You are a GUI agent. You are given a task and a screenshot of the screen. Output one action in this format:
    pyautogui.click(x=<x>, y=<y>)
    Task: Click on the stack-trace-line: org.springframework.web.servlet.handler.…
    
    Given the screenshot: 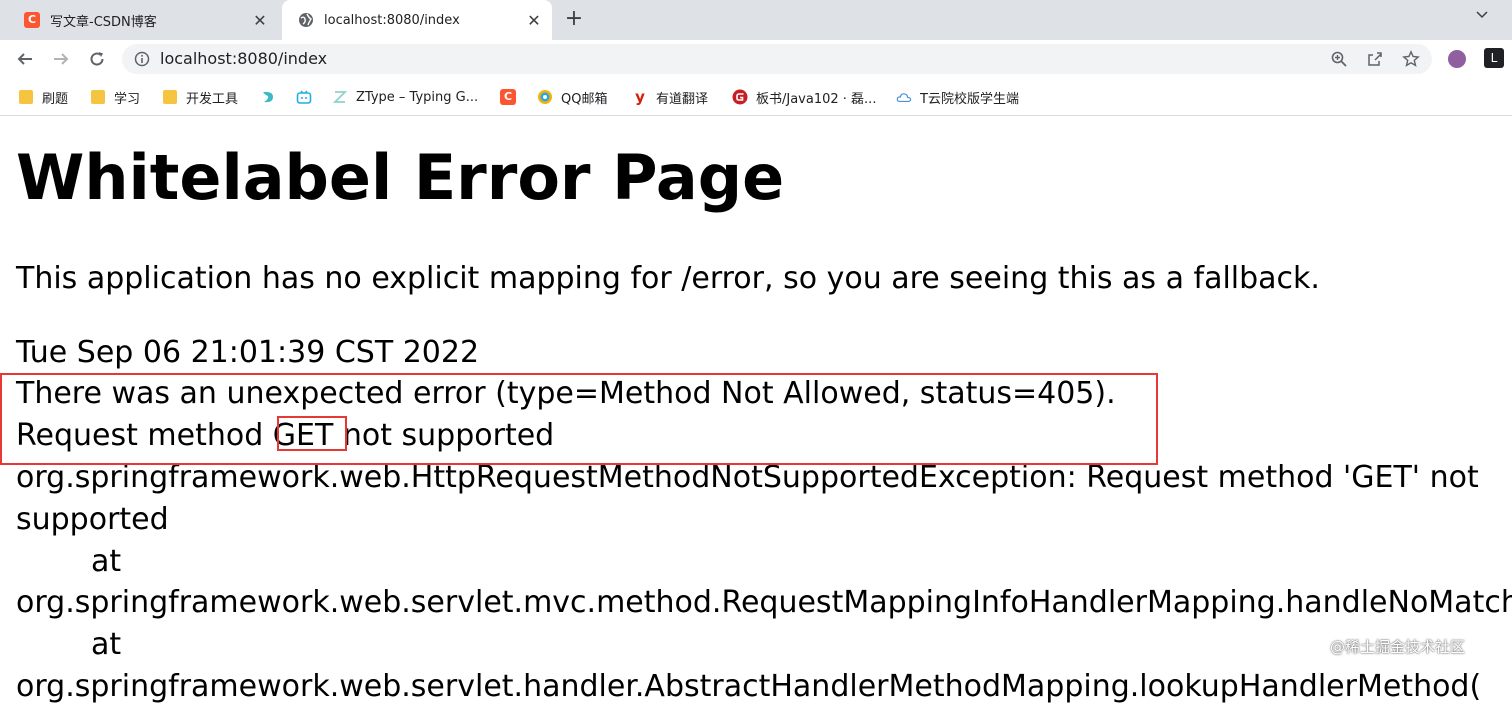 What is the action you would take?
    pyautogui.click(x=749, y=686)
    